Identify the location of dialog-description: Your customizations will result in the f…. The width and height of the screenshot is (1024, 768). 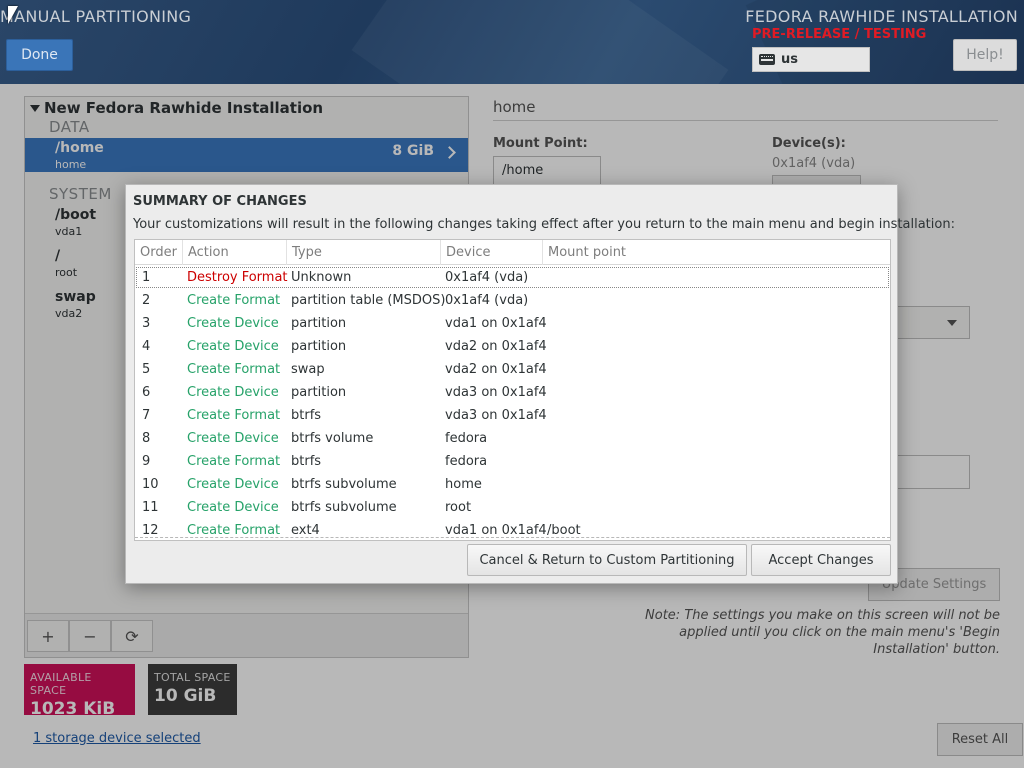
(544, 224).